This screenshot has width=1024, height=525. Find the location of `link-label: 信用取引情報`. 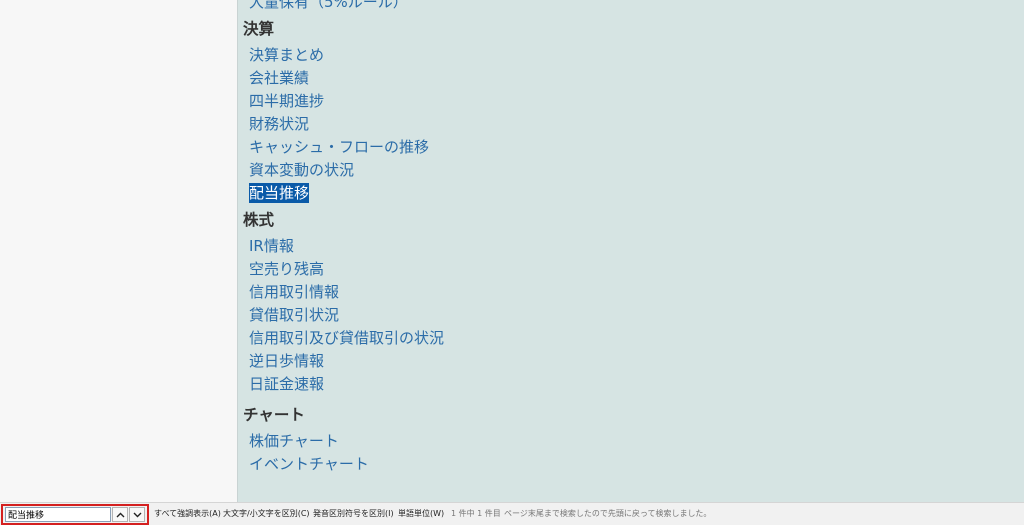

link-label: 信用取引情報 is located at coordinates (294, 292).